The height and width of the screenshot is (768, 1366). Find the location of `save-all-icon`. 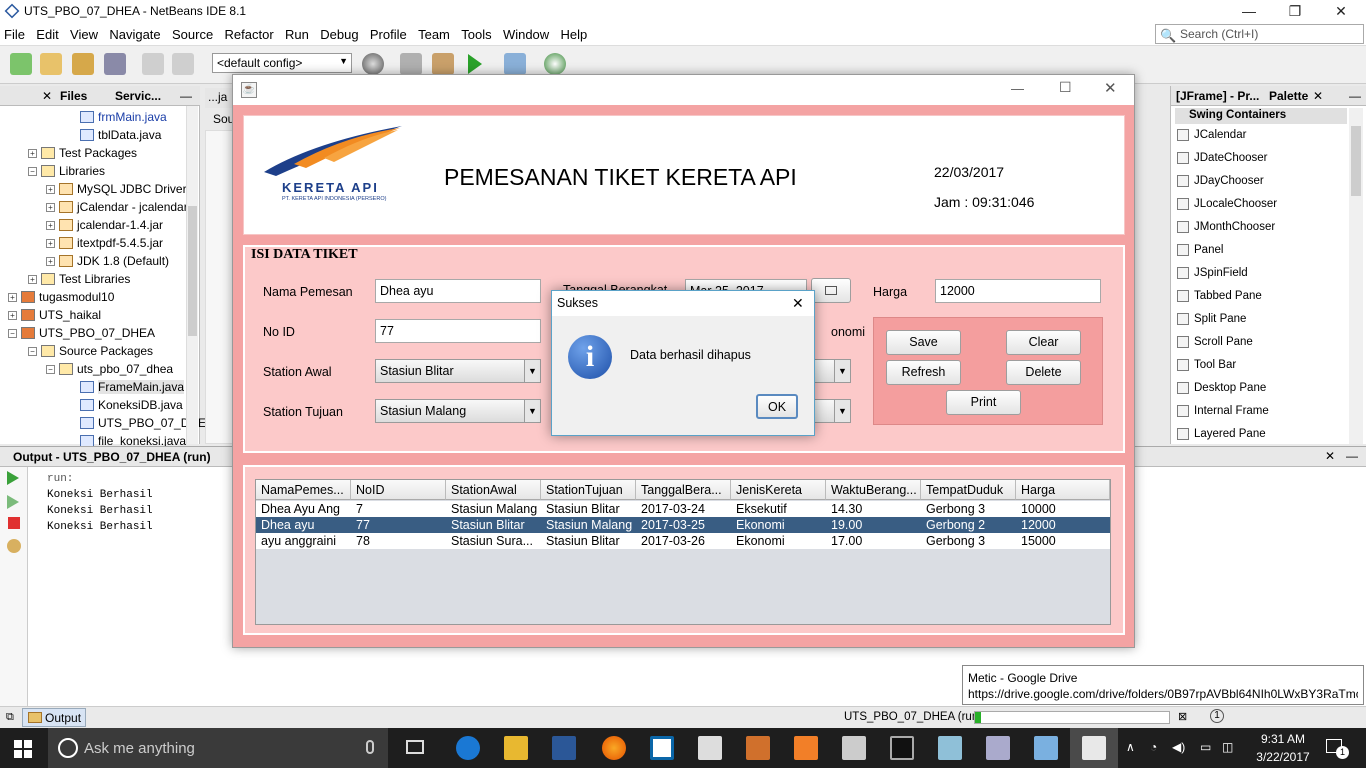

save-all-icon is located at coordinates (115, 64).